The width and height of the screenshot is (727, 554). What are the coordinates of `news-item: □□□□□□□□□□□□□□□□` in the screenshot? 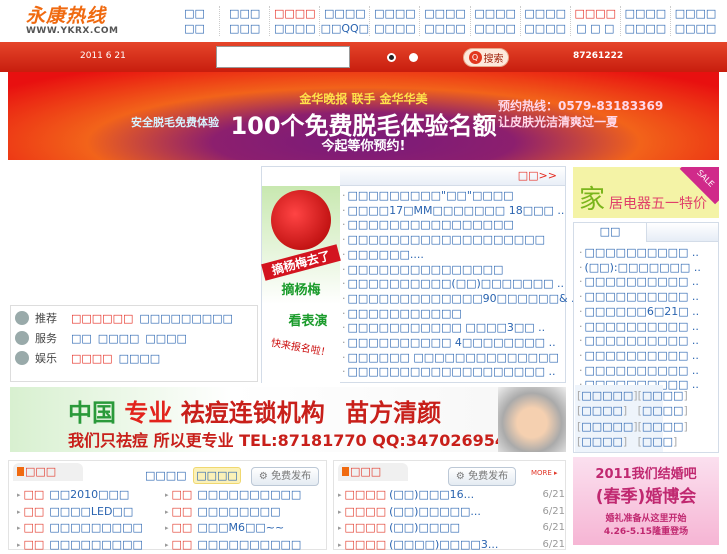 It's located at (460, 225).